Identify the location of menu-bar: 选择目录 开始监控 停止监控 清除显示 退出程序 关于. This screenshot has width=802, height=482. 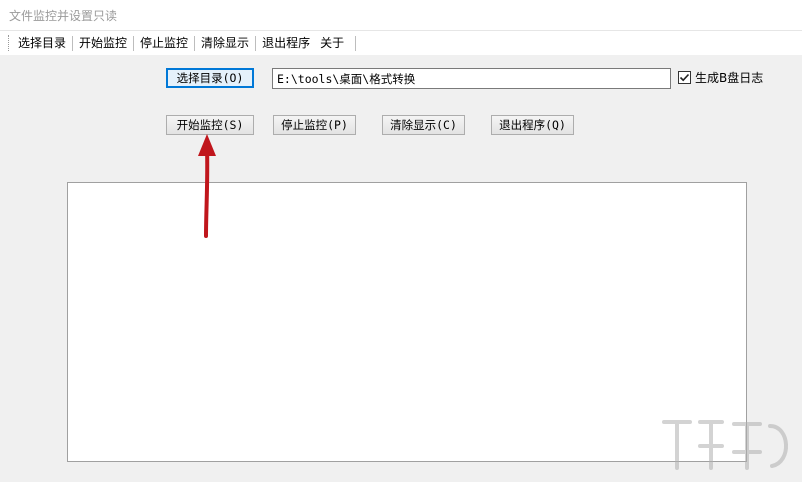
(401, 43).